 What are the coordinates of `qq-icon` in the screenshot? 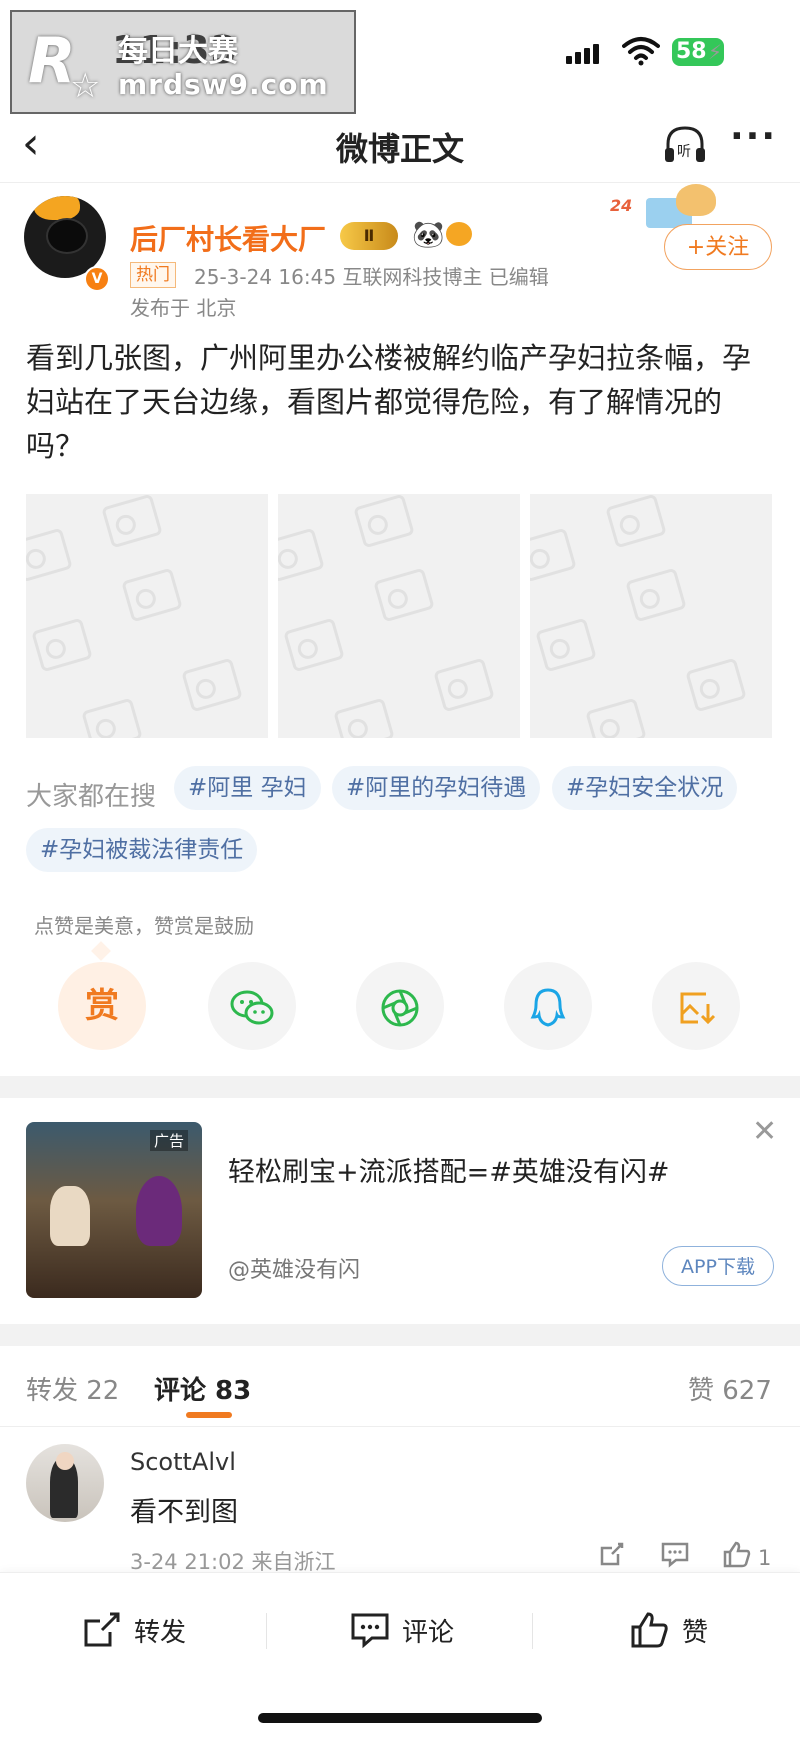 It's located at (548, 1007).